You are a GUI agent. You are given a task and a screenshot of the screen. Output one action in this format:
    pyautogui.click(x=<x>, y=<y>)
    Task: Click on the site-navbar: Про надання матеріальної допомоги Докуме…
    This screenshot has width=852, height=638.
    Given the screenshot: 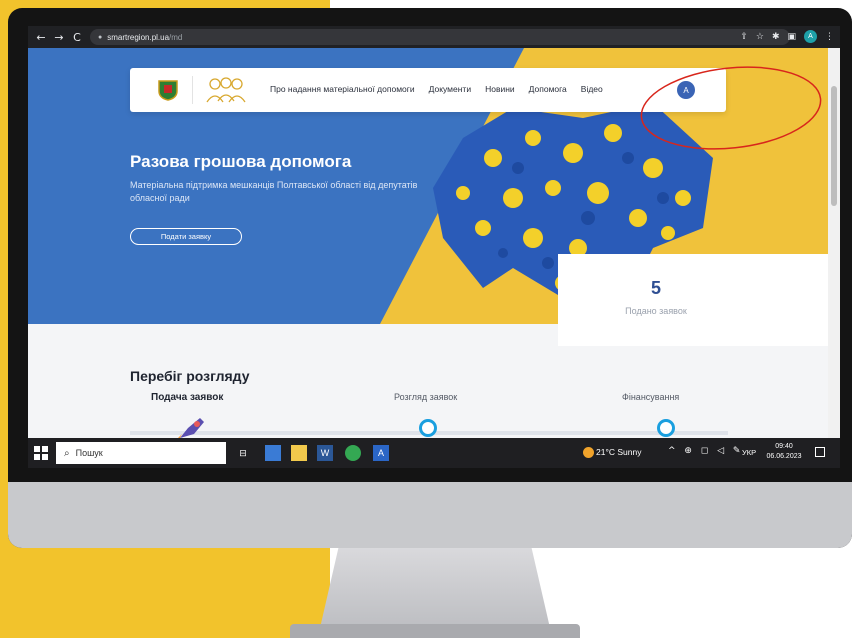 What is the action you would take?
    pyautogui.click(x=428, y=90)
    